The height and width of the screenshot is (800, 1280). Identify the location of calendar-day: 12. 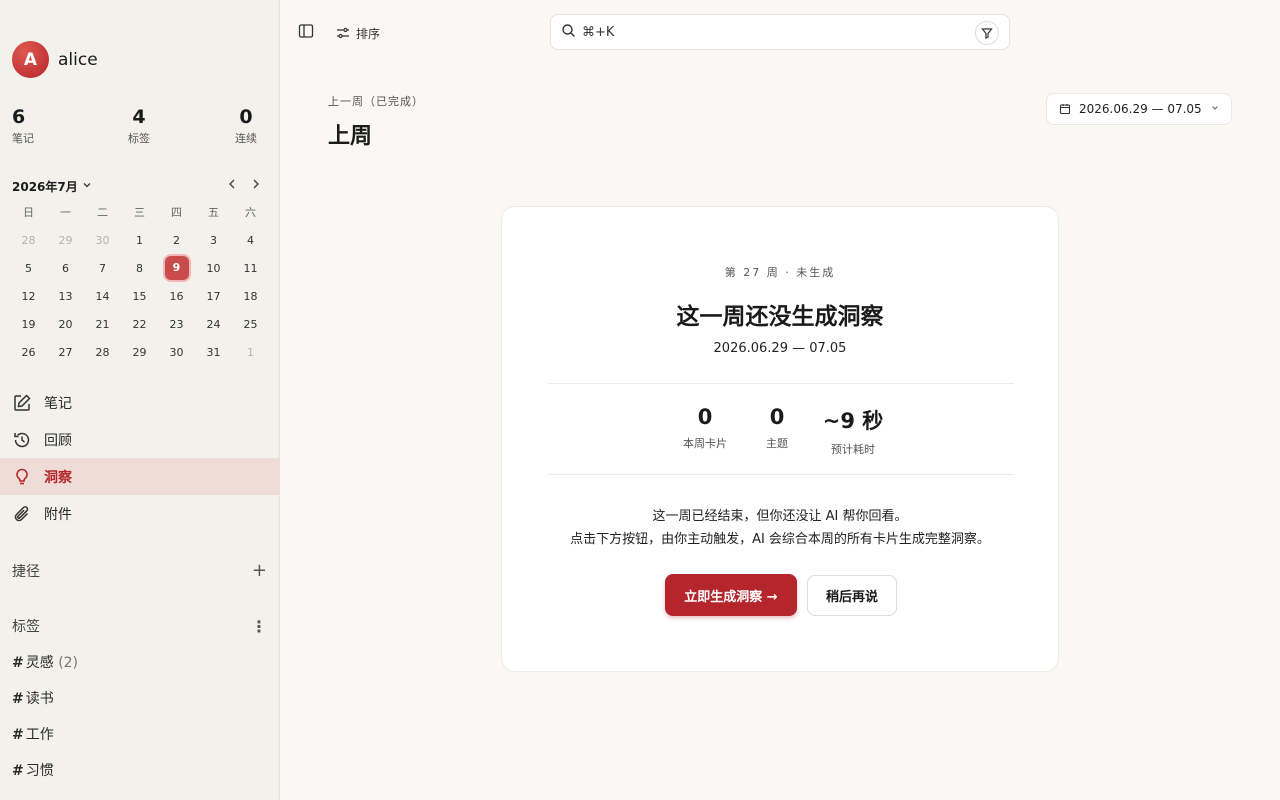
(28, 296).